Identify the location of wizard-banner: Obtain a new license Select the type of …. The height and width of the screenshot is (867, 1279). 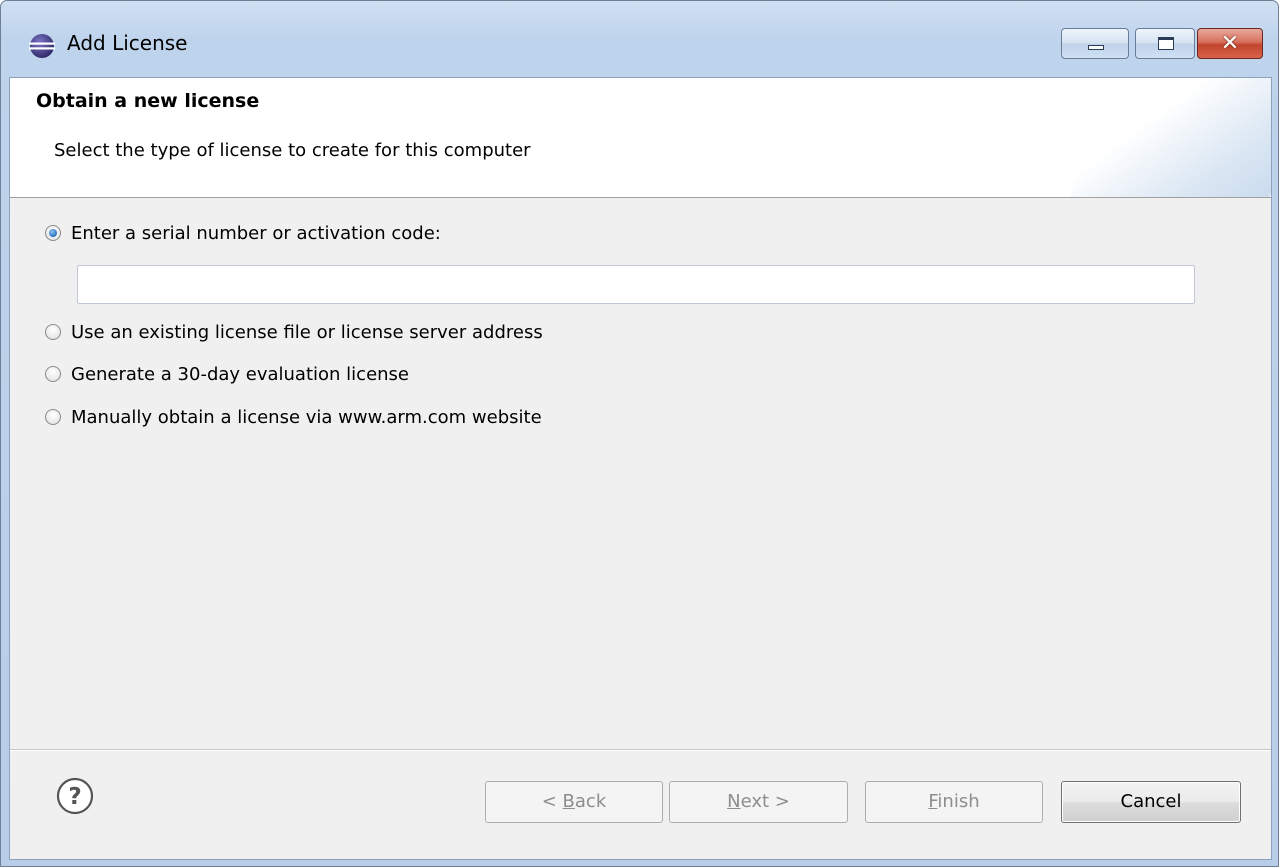
(640, 138).